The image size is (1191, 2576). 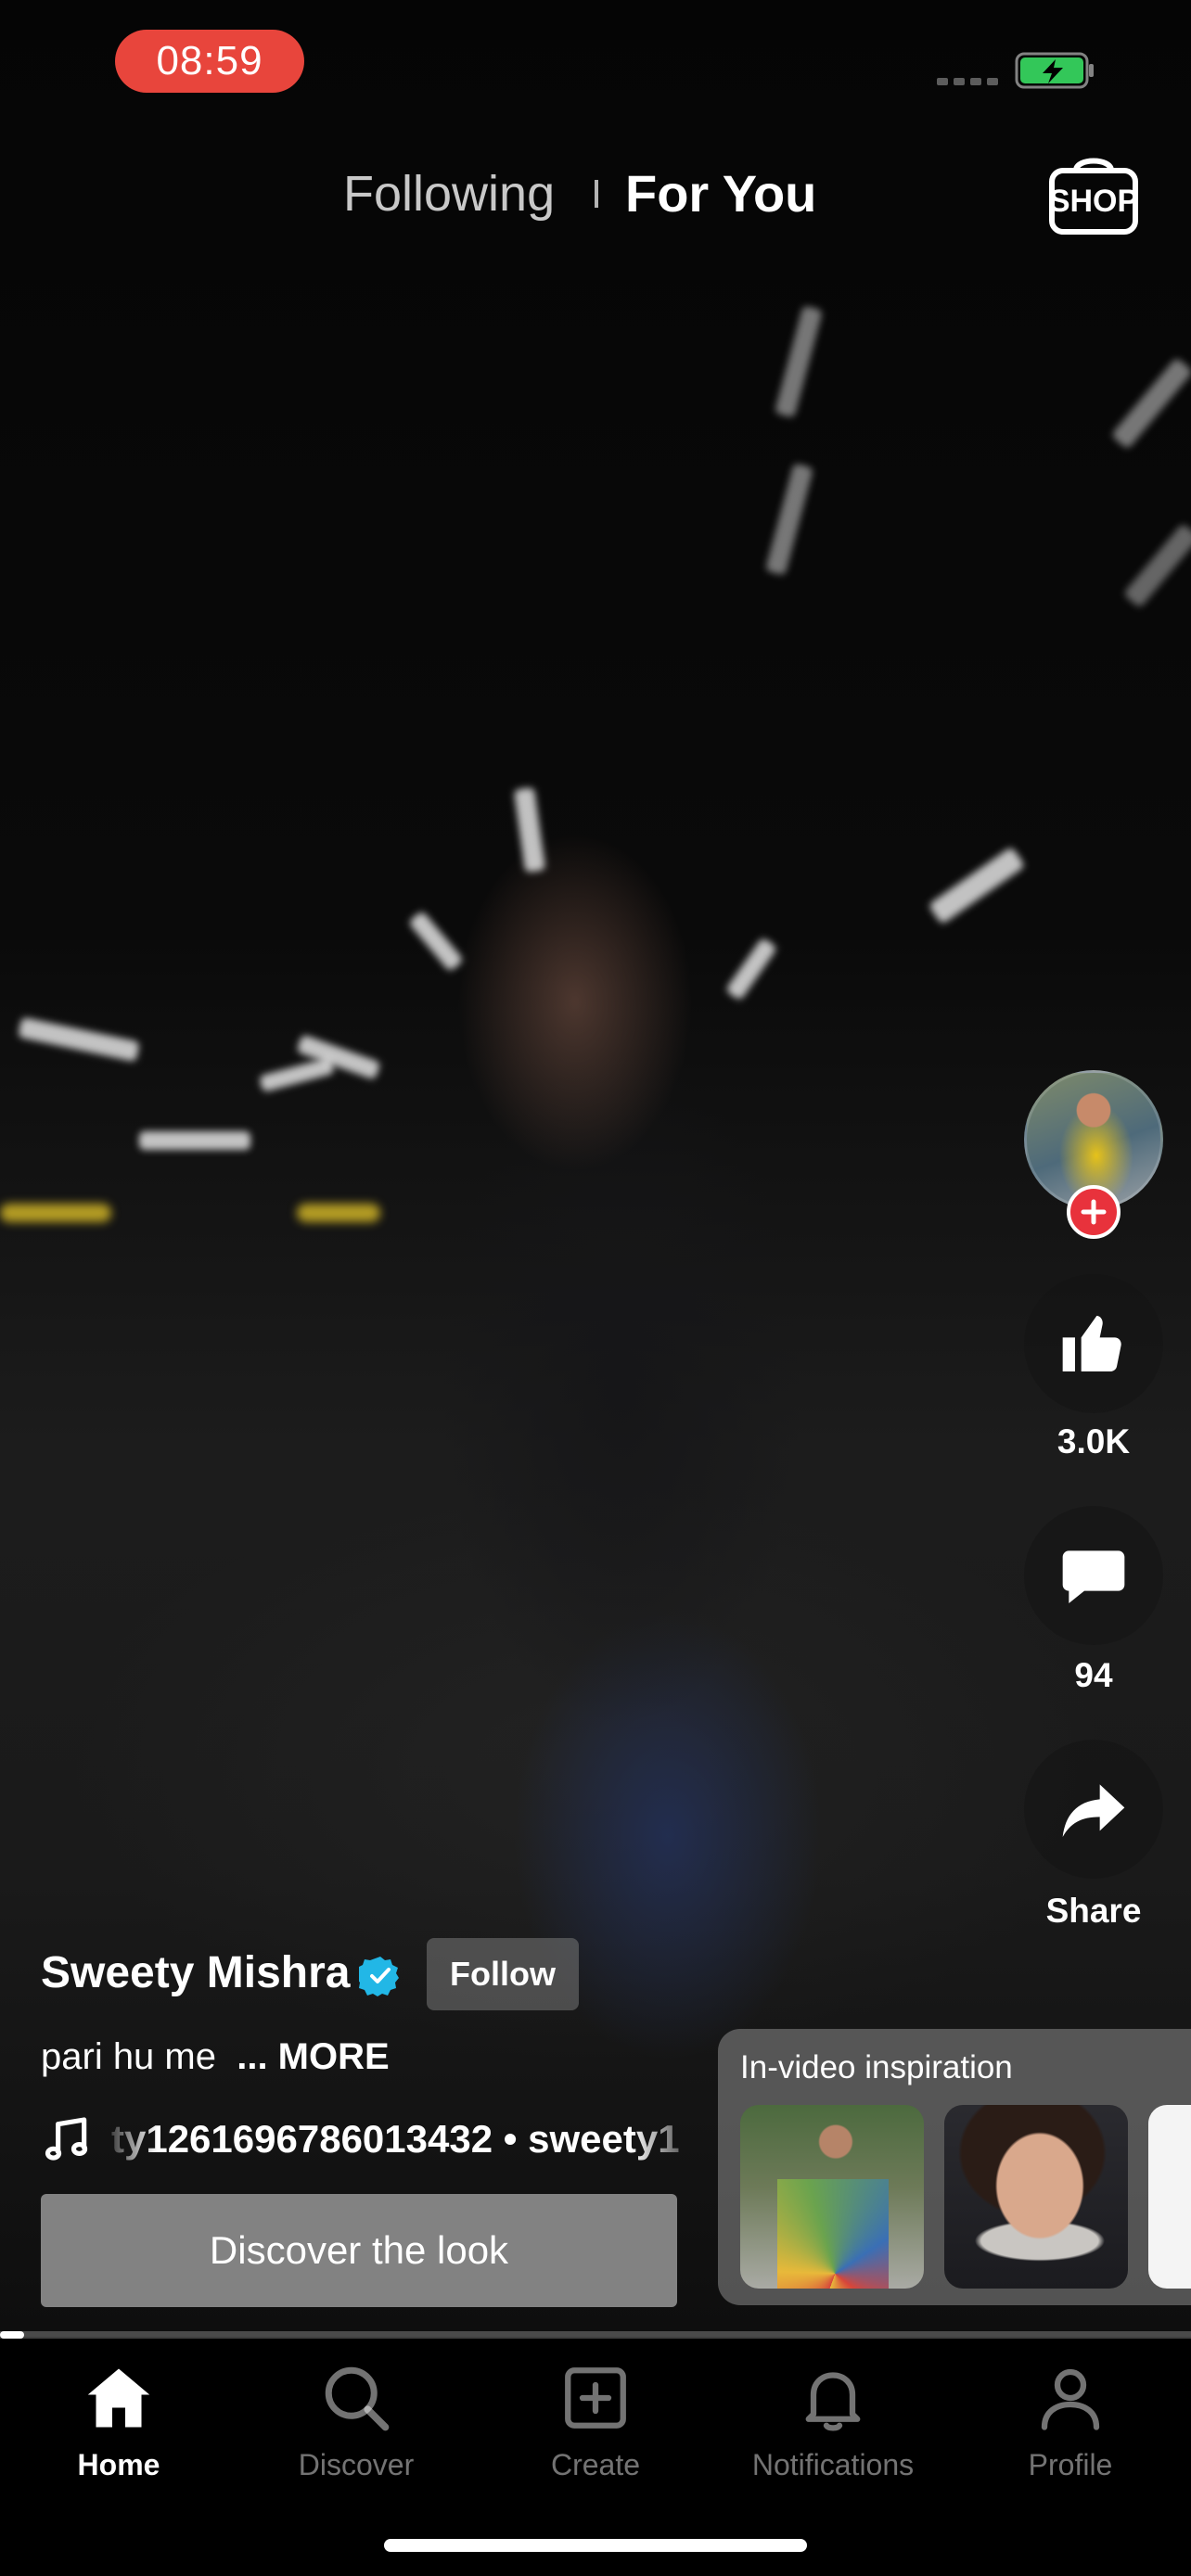 What do you see at coordinates (967, 81) in the screenshot?
I see `signal-icon` at bounding box center [967, 81].